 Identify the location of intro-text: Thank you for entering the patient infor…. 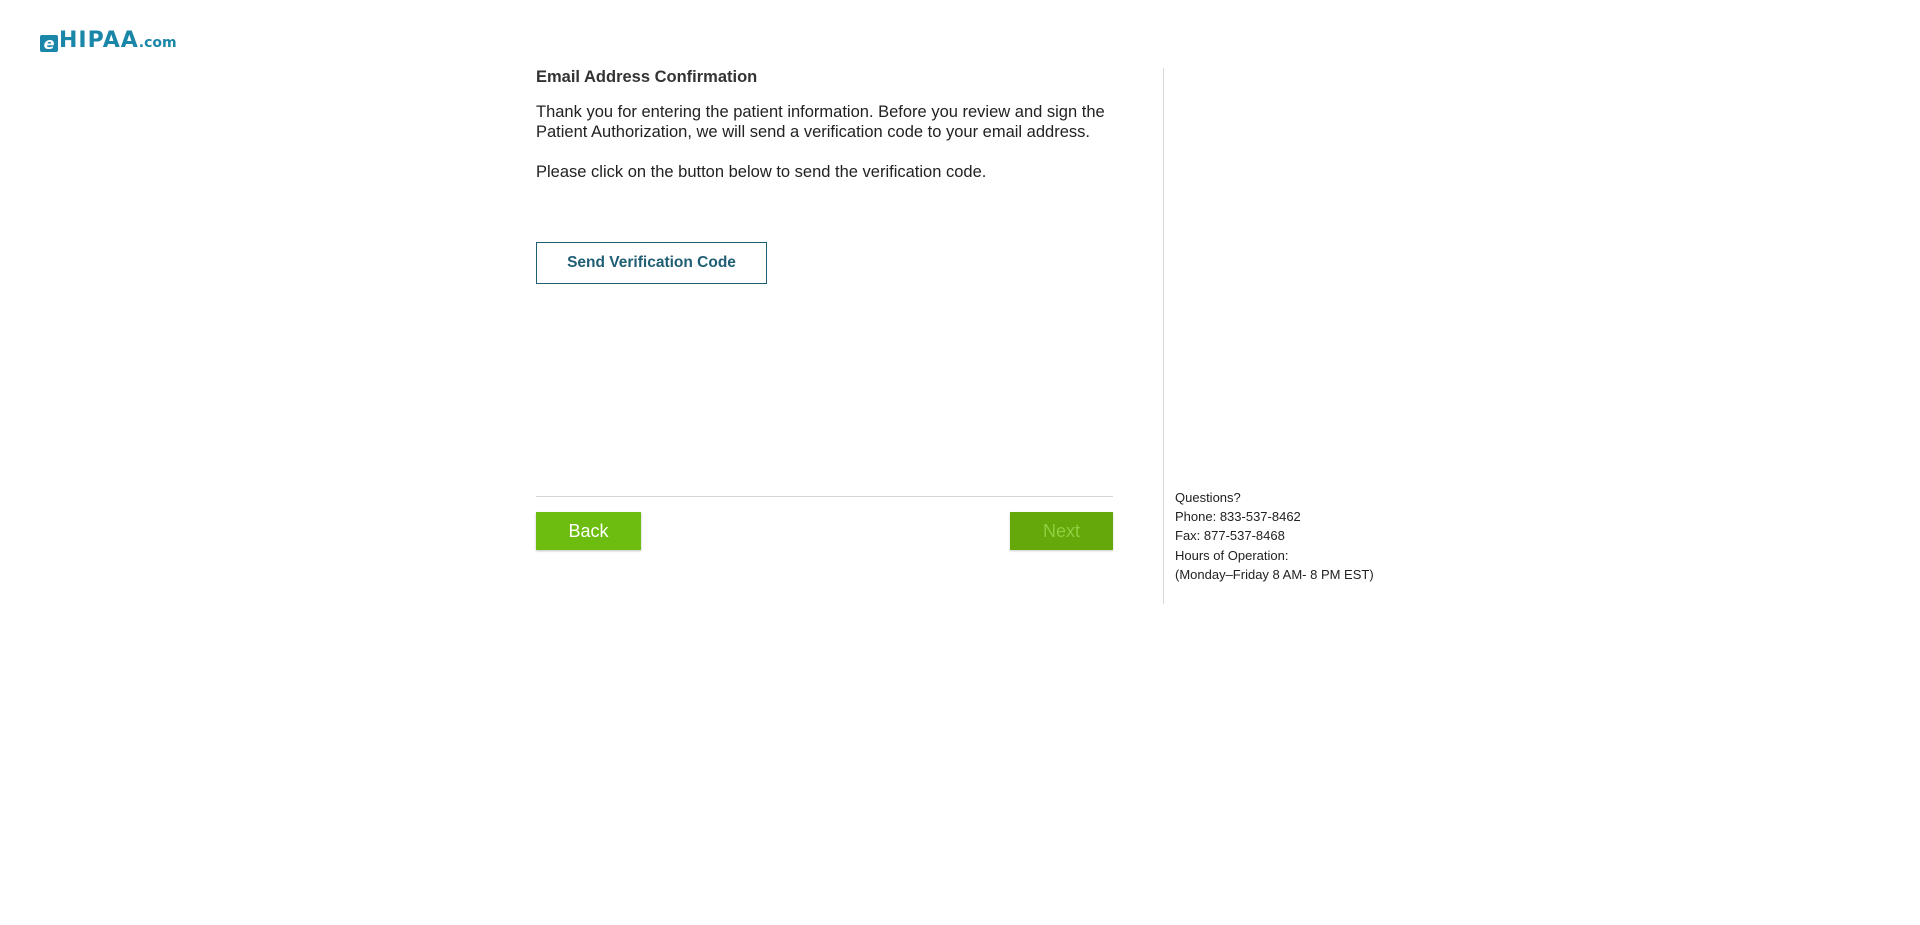
(820, 122).